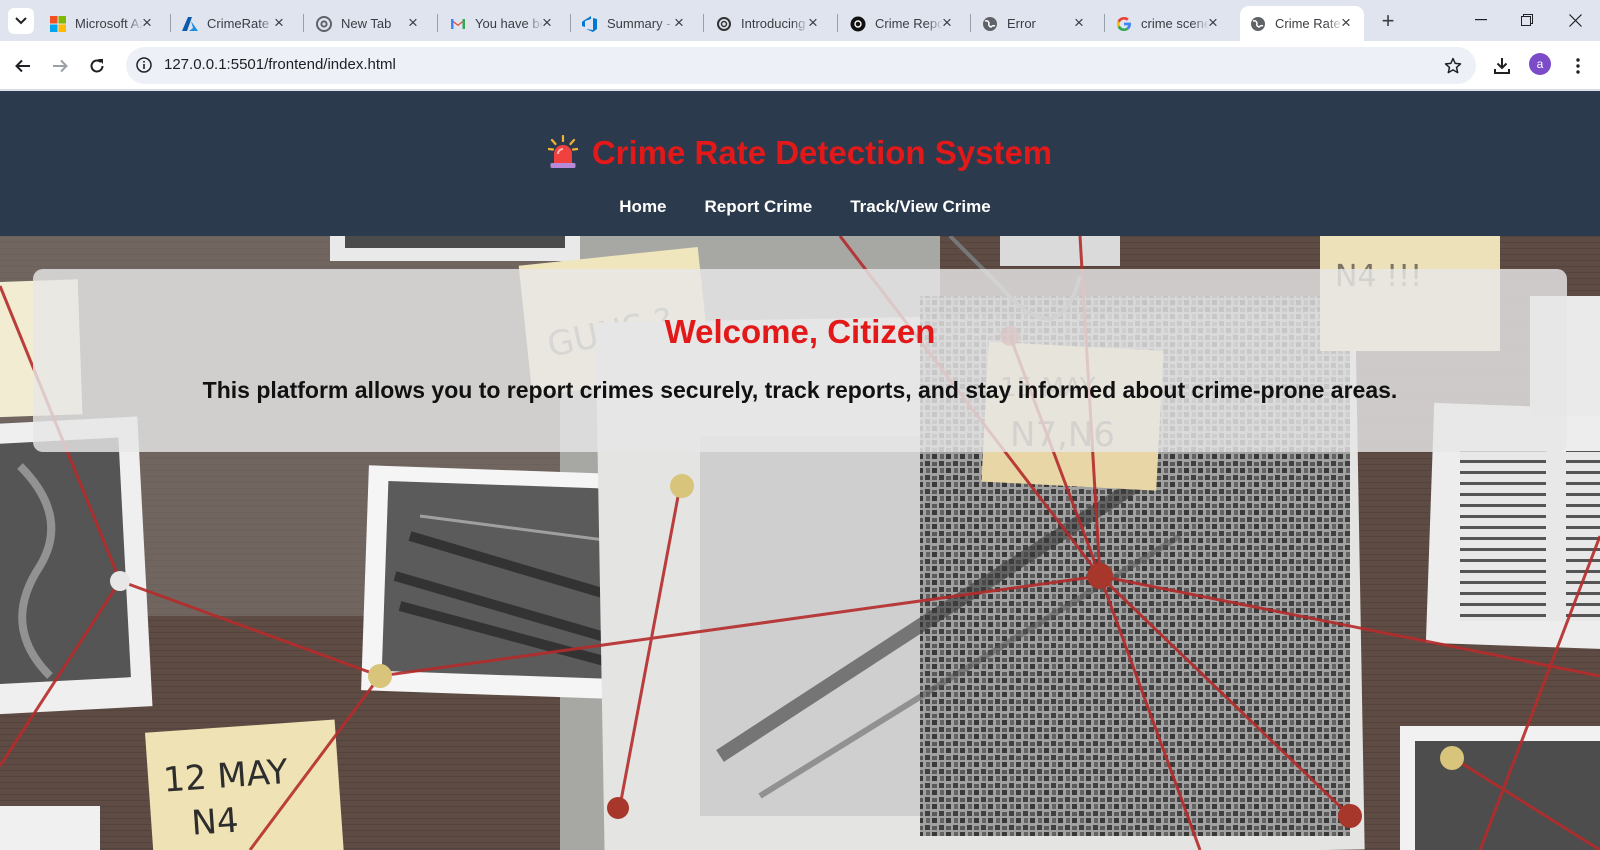  Describe the element at coordinates (1175, 23) in the screenshot. I see `tab-title: crime scene` at that location.